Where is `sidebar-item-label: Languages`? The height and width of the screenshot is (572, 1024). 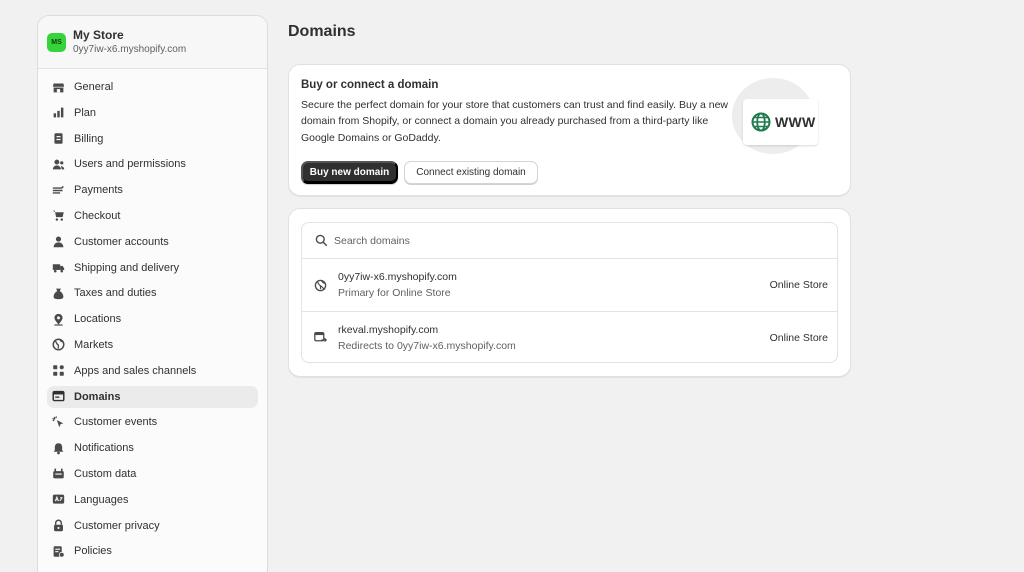 sidebar-item-label: Languages is located at coordinates (101, 499).